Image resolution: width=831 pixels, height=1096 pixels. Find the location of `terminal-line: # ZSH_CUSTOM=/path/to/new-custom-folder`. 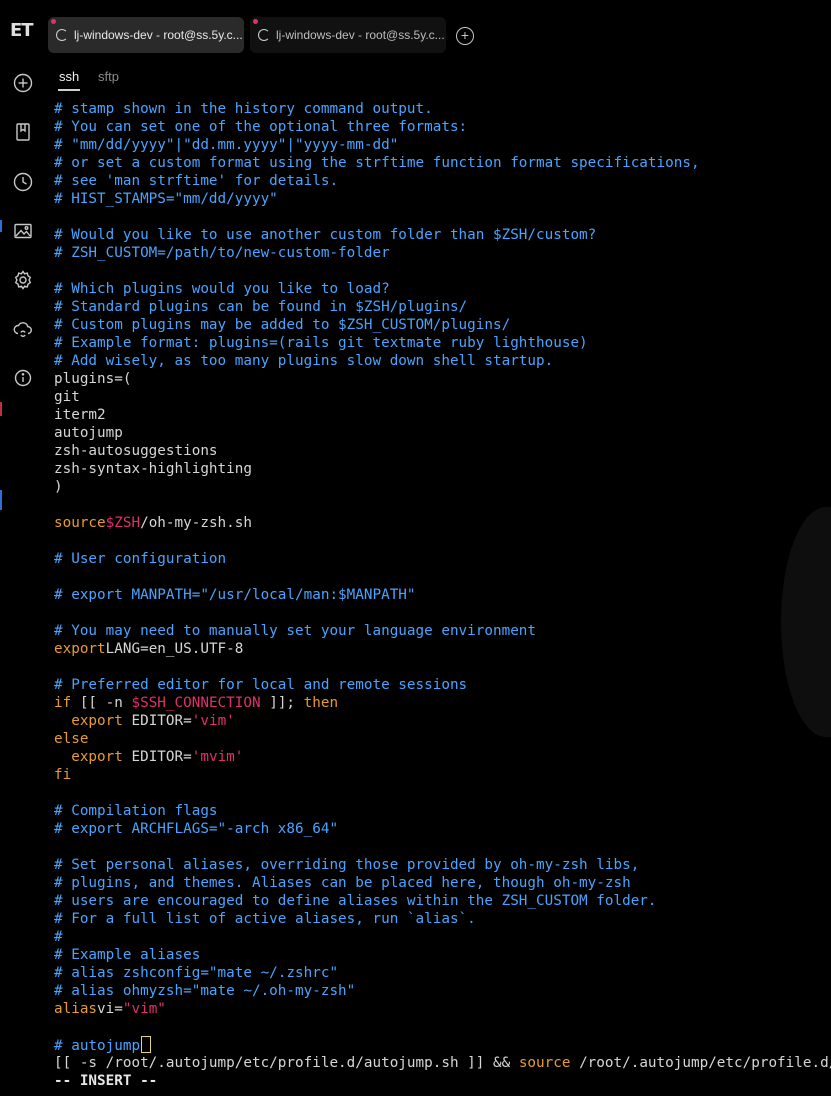

terminal-line: # ZSH_CUSTOM=/path/to/new-custom-folder is located at coordinates (222, 253).